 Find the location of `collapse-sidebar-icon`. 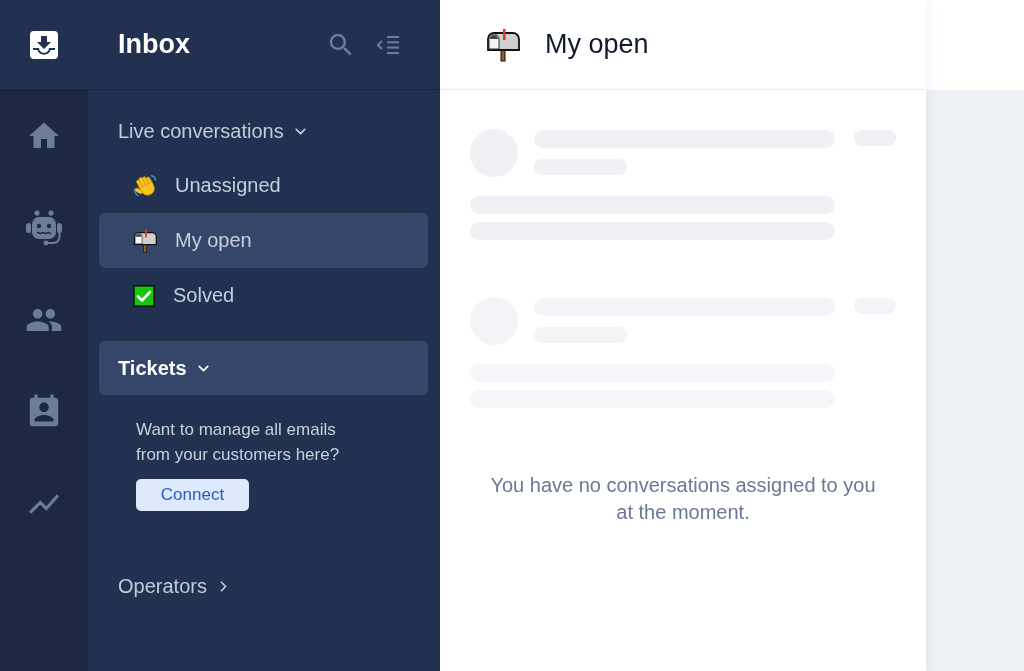

collapse-sidebar-icon is located at coordinates (388, 44).